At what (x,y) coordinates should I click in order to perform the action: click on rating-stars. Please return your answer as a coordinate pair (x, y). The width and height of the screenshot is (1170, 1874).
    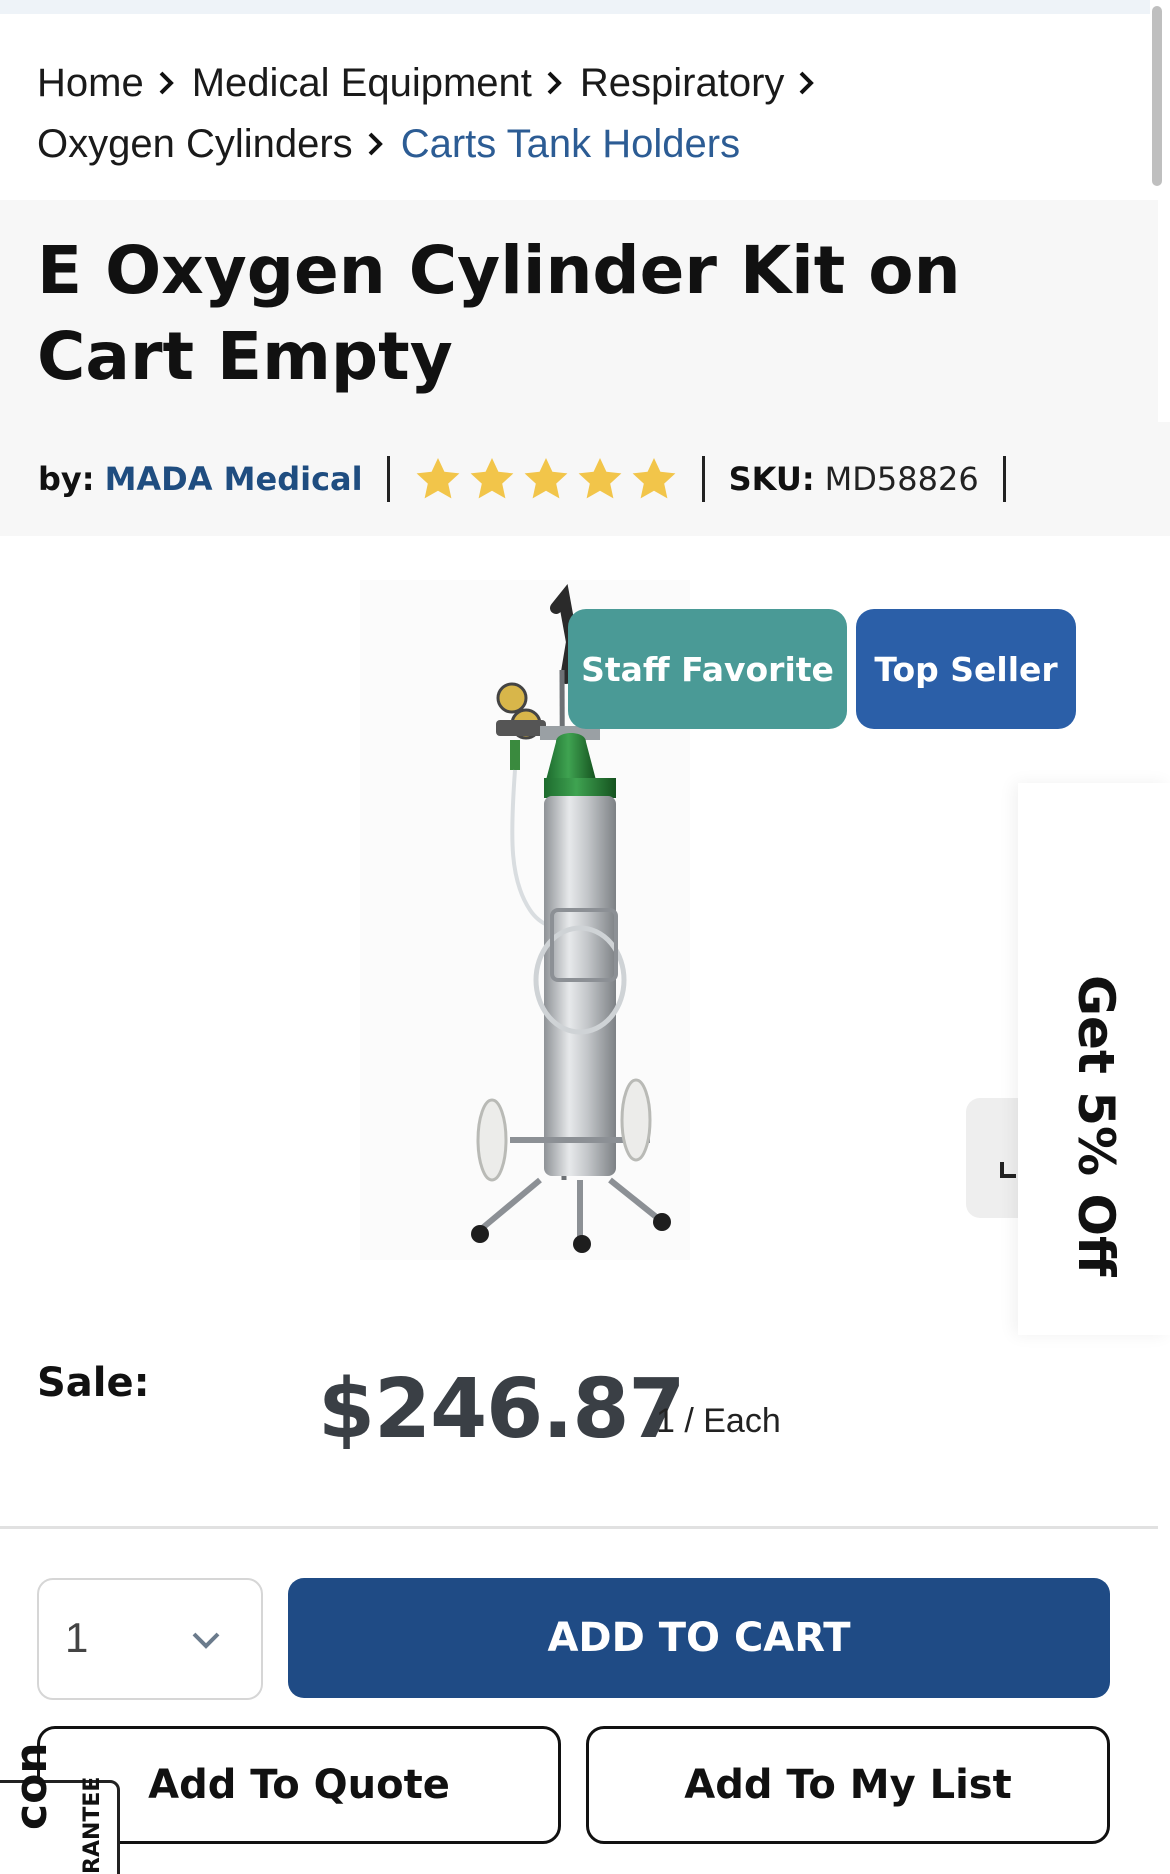
    Looking at the image, I should click on (546, 479).